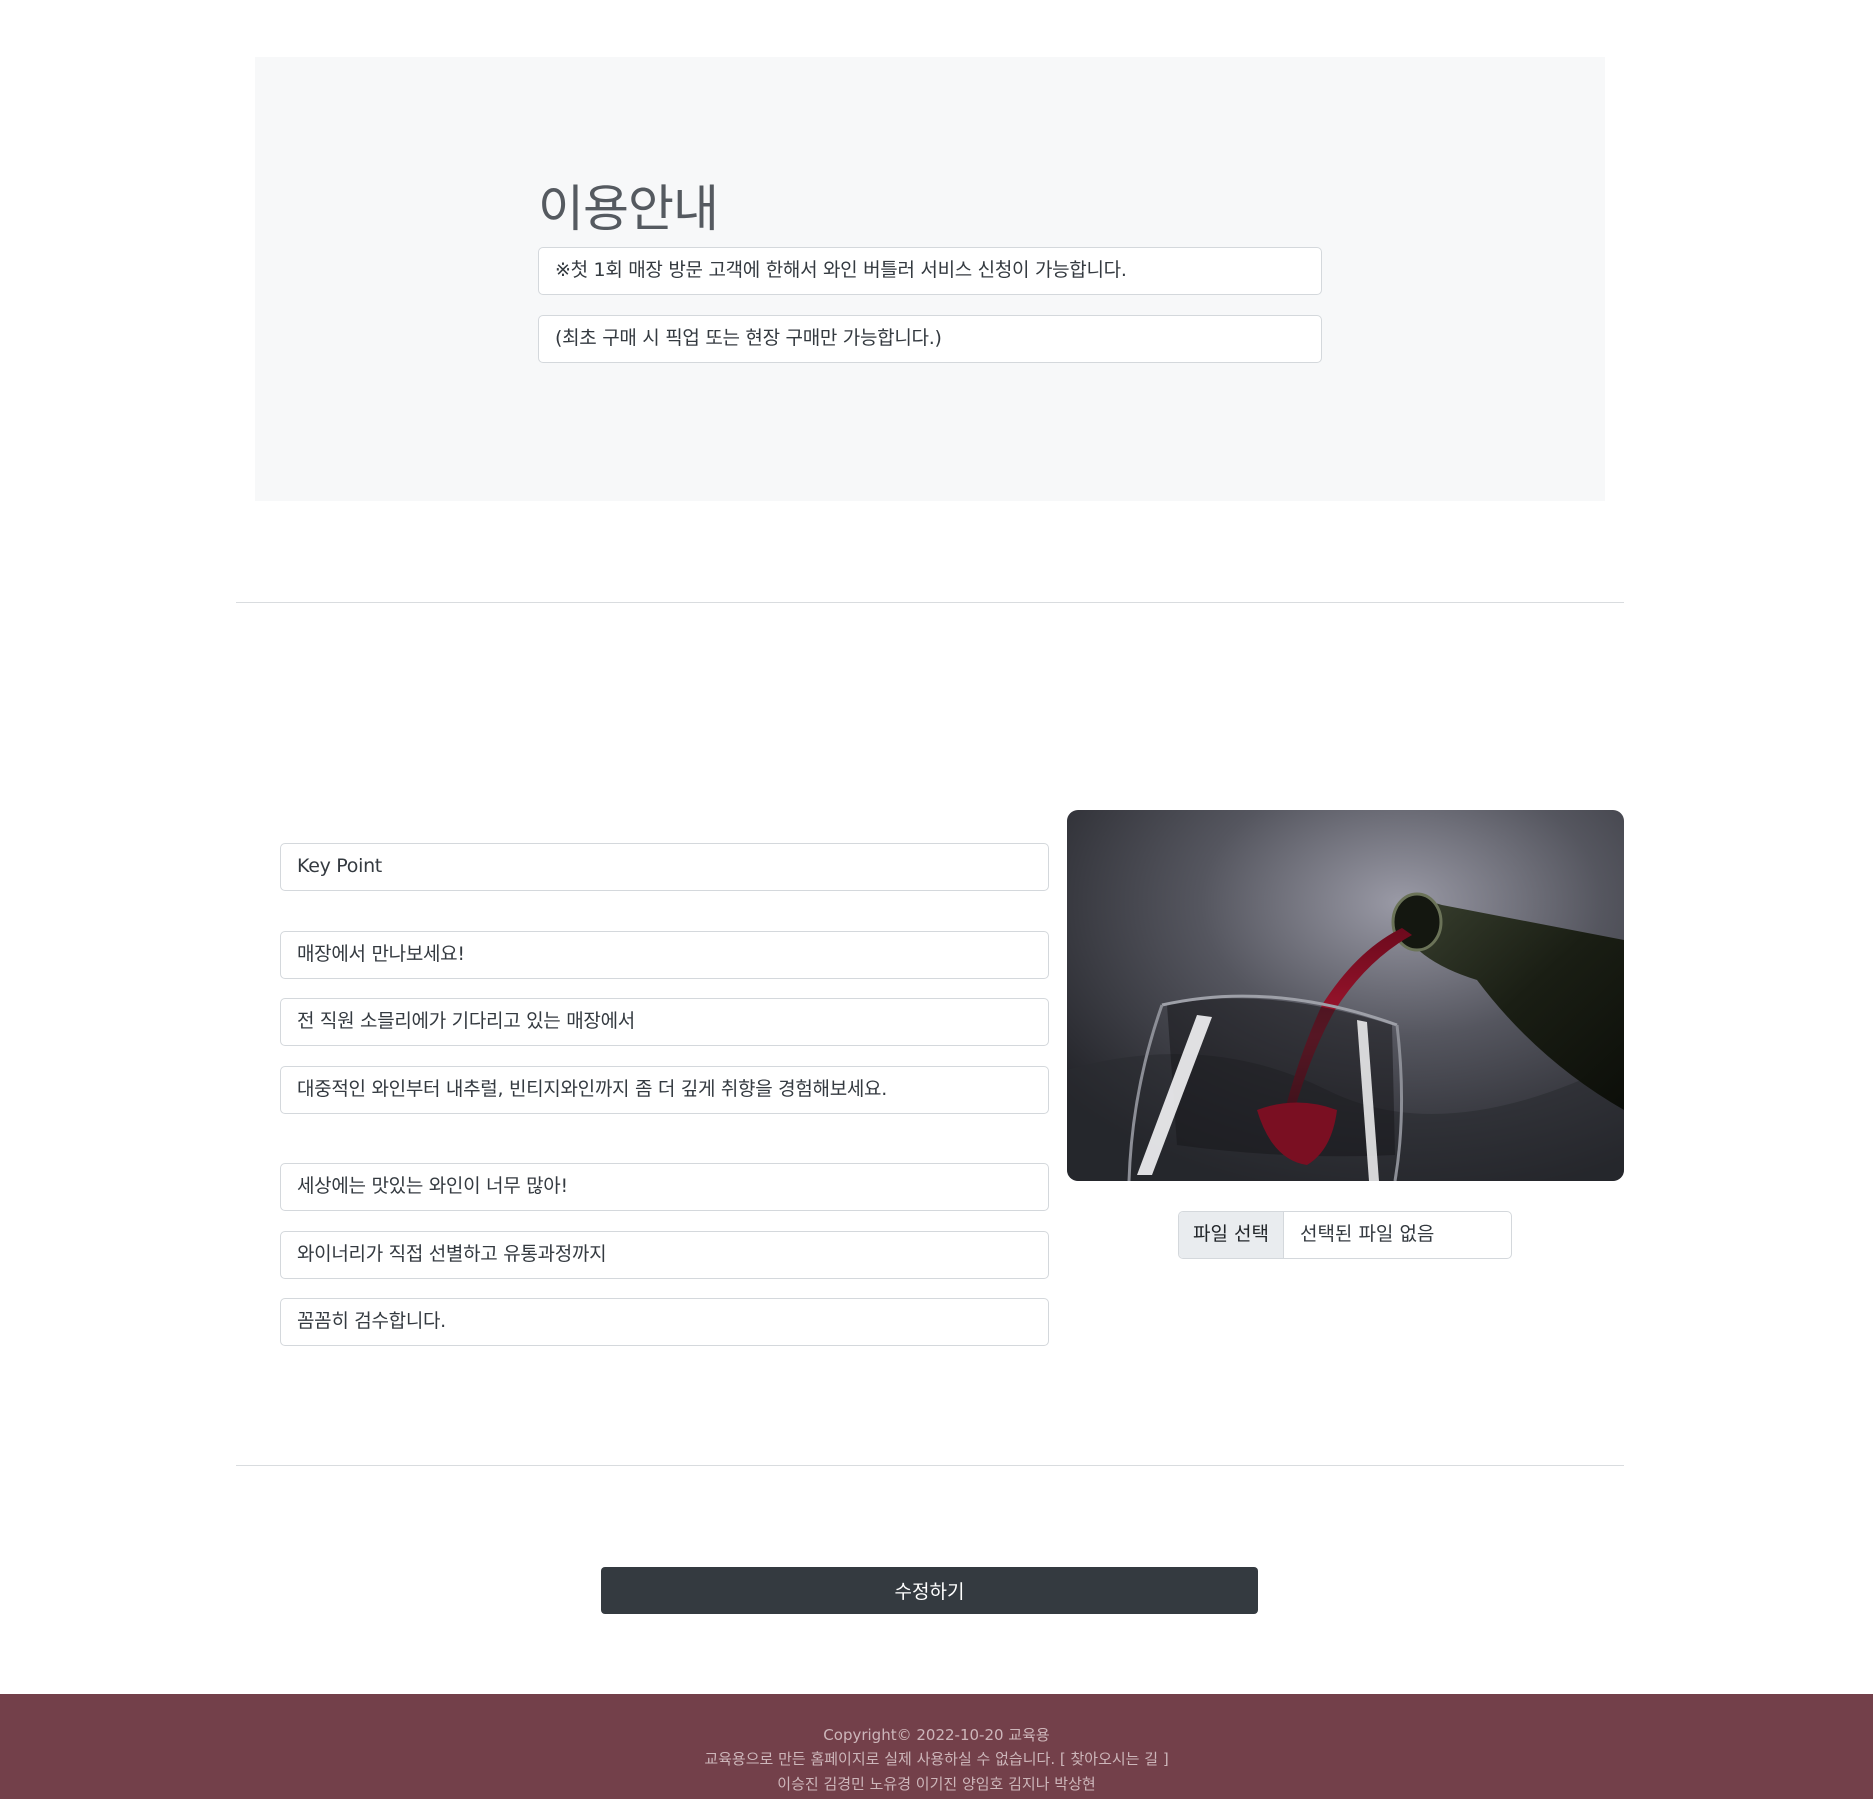  Describe the element at coordinates (930, 339) in the screenshot. I see `info-note-purchase: (최초 구매 시 픽업 또는 현장 구매만 가능합니다.)` at that location.